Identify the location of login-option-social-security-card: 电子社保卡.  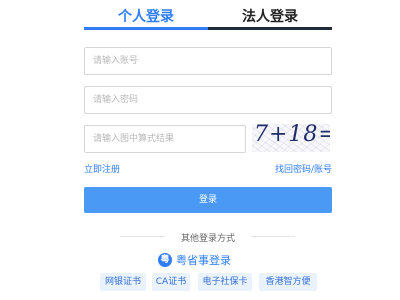
(225, 282).